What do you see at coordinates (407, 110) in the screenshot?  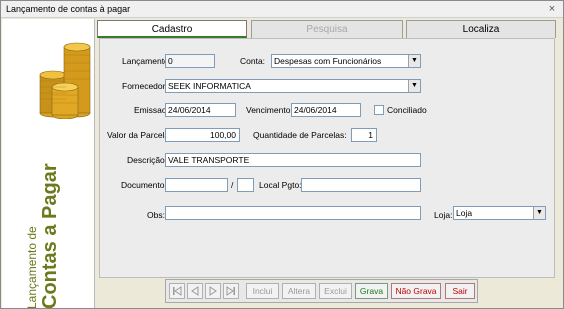 I see `conciliado-label: Conciliado` at bounding box center [407, 110].